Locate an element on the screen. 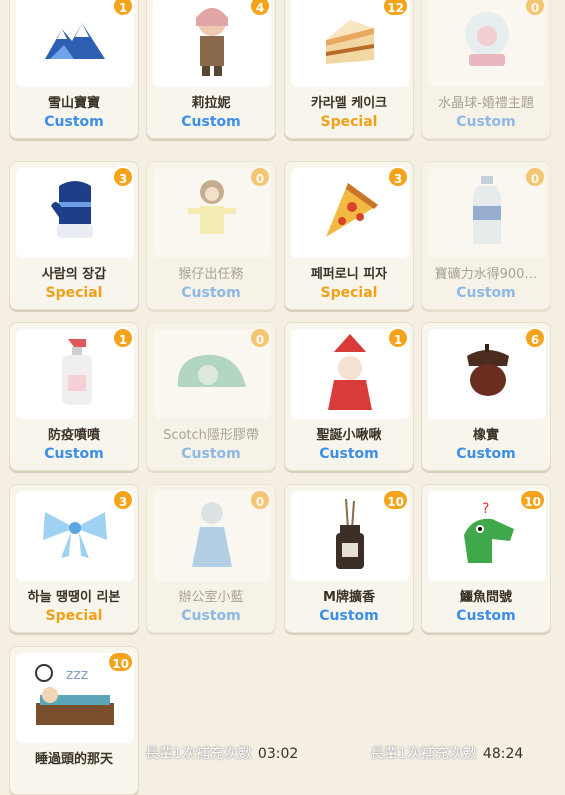  item-card: zzz 10 睡過頭的那天 is located at coordinates (74, 720).